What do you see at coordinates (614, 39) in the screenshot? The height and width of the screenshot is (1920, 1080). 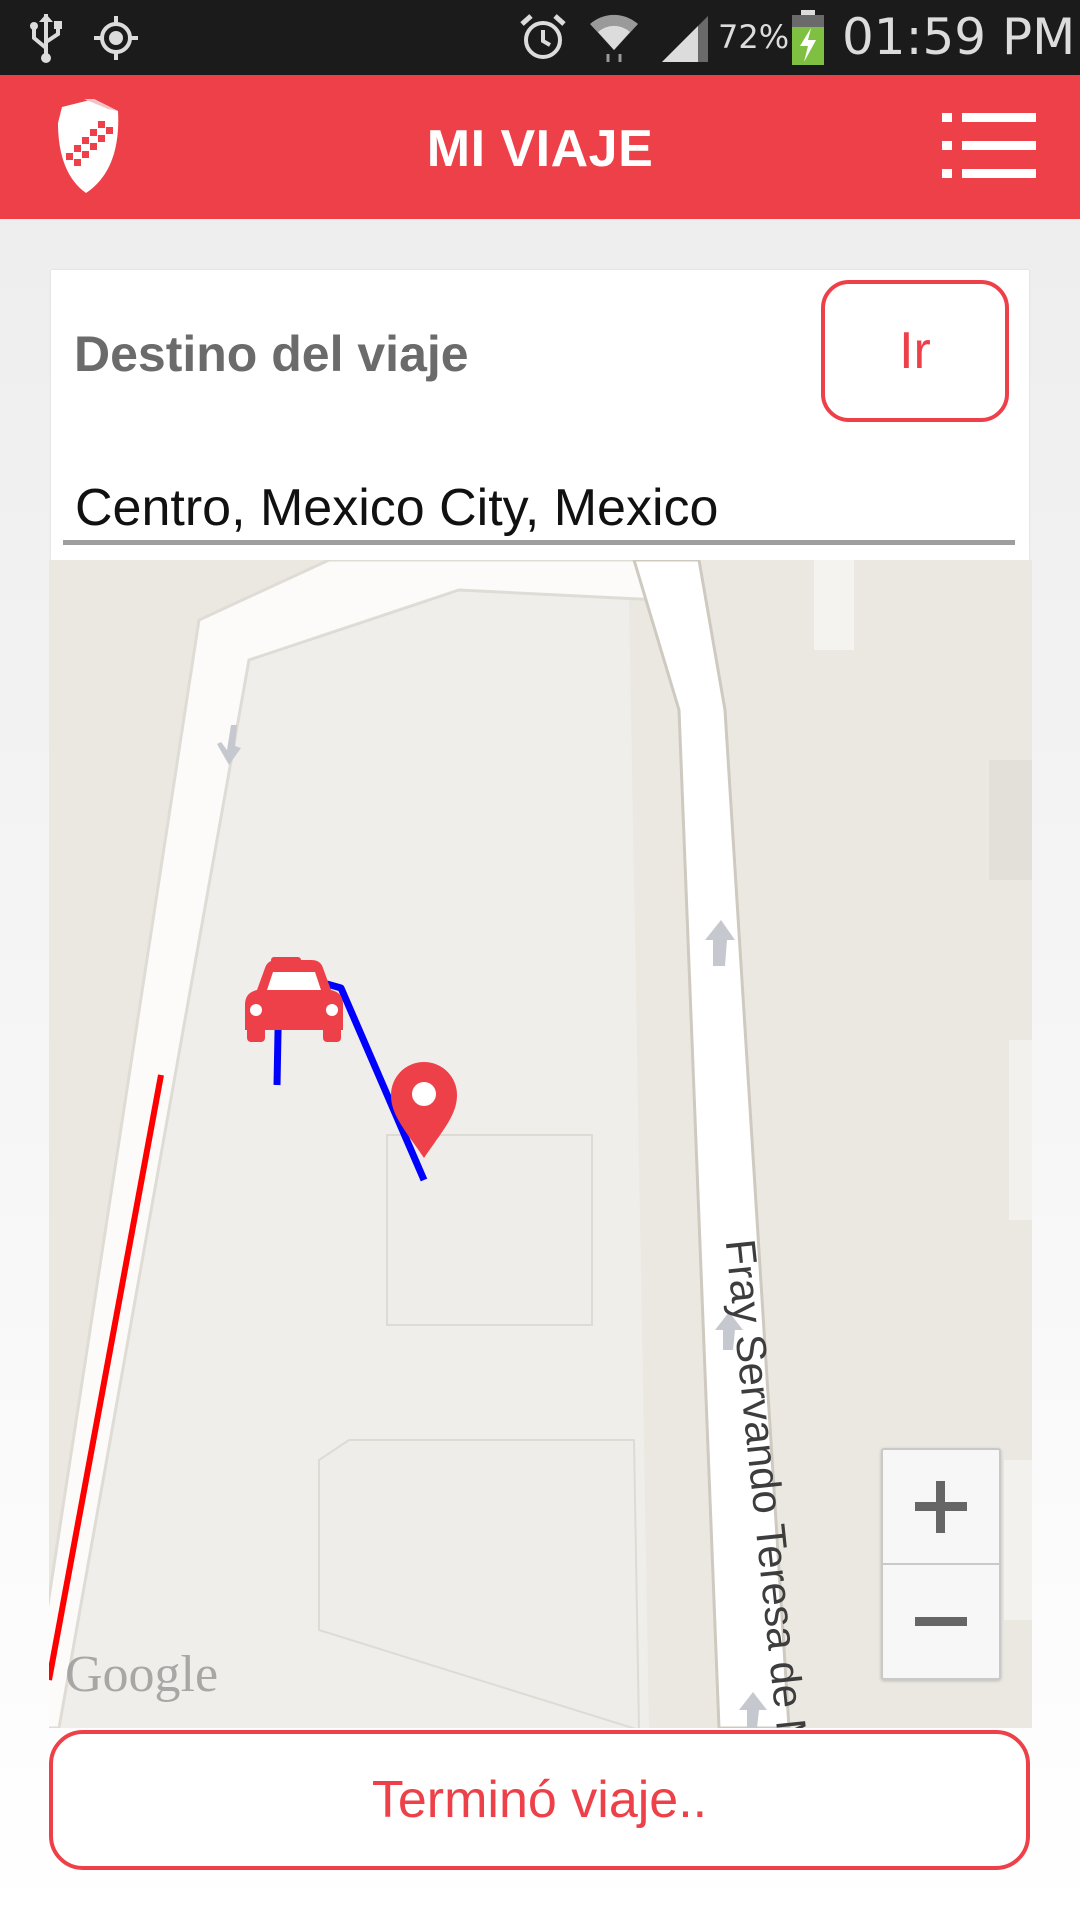 I see `wifi-icon` at bounding box center [614, 39].